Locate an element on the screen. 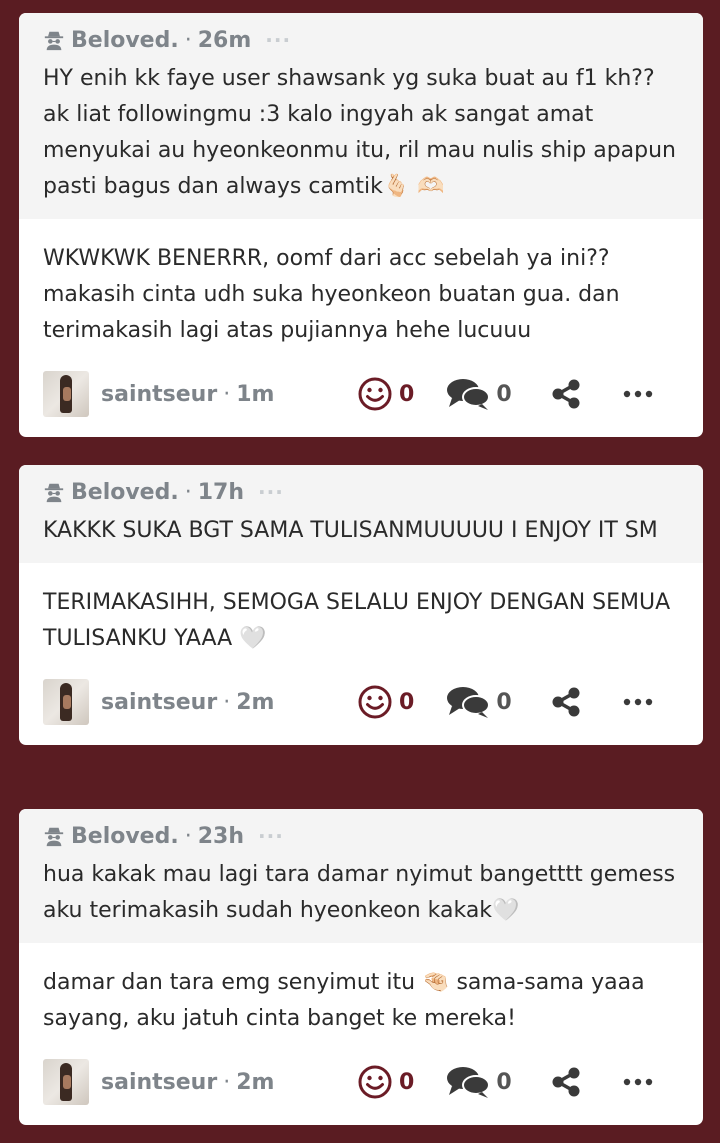  answer-footer: saintseur · 1m 0 0 is located at coordinates (361, 394).